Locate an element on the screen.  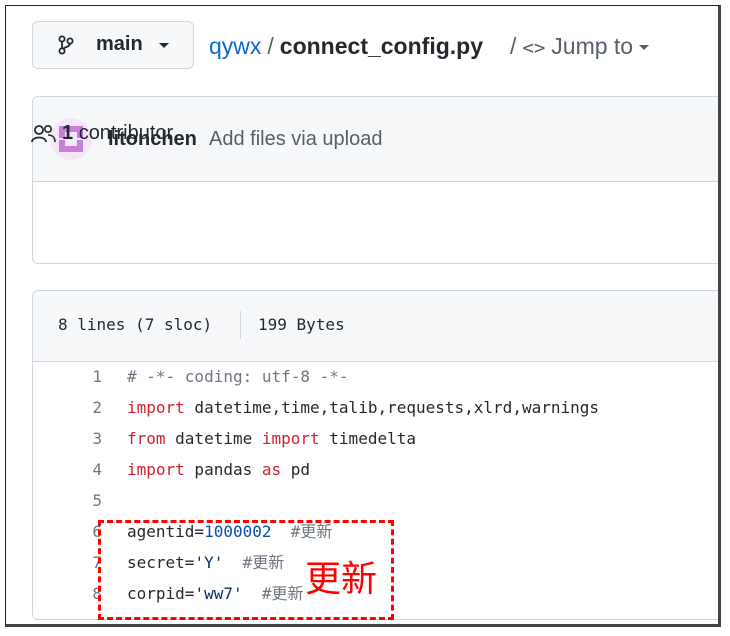
line-number: 1 is located at coordinates (87, 376).